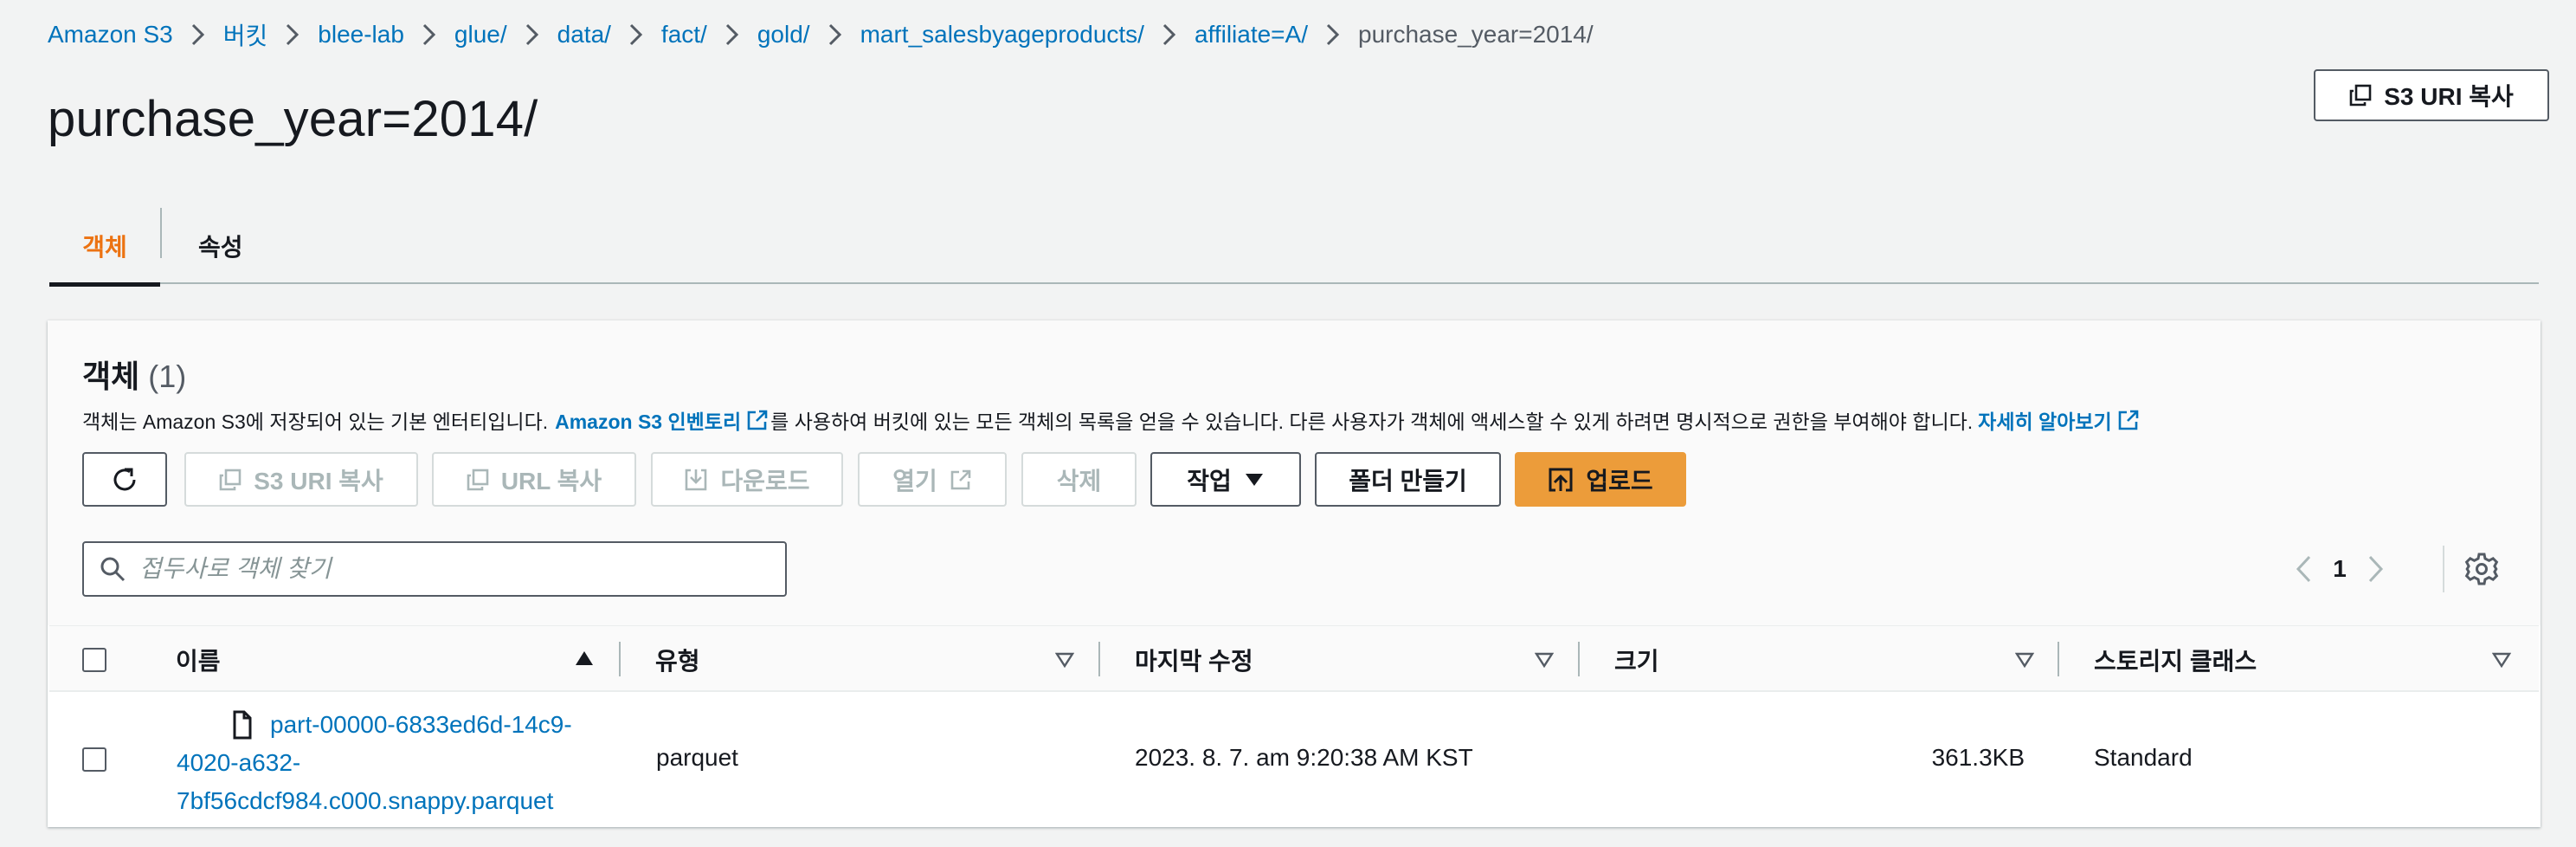  I want to click on copy-s3-uri-toolbar-label: S3 URI 복사, so click(318, 481).